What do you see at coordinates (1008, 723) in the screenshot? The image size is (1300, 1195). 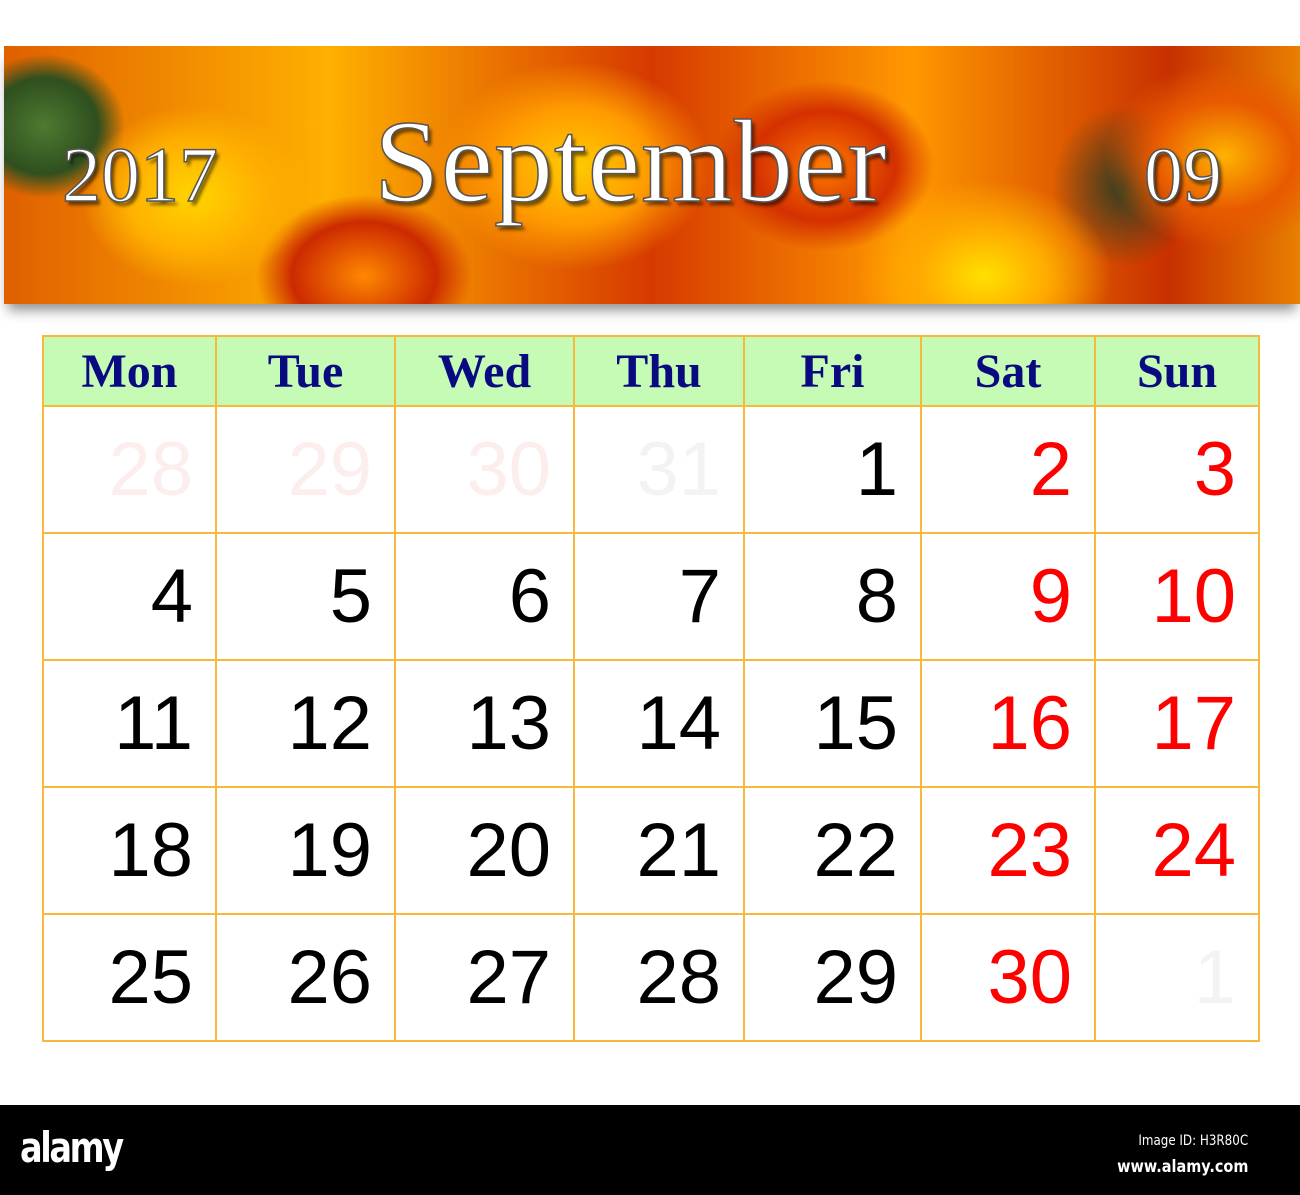 I see `day-cell-weekend: 16` at bounding box center [1008, 723].